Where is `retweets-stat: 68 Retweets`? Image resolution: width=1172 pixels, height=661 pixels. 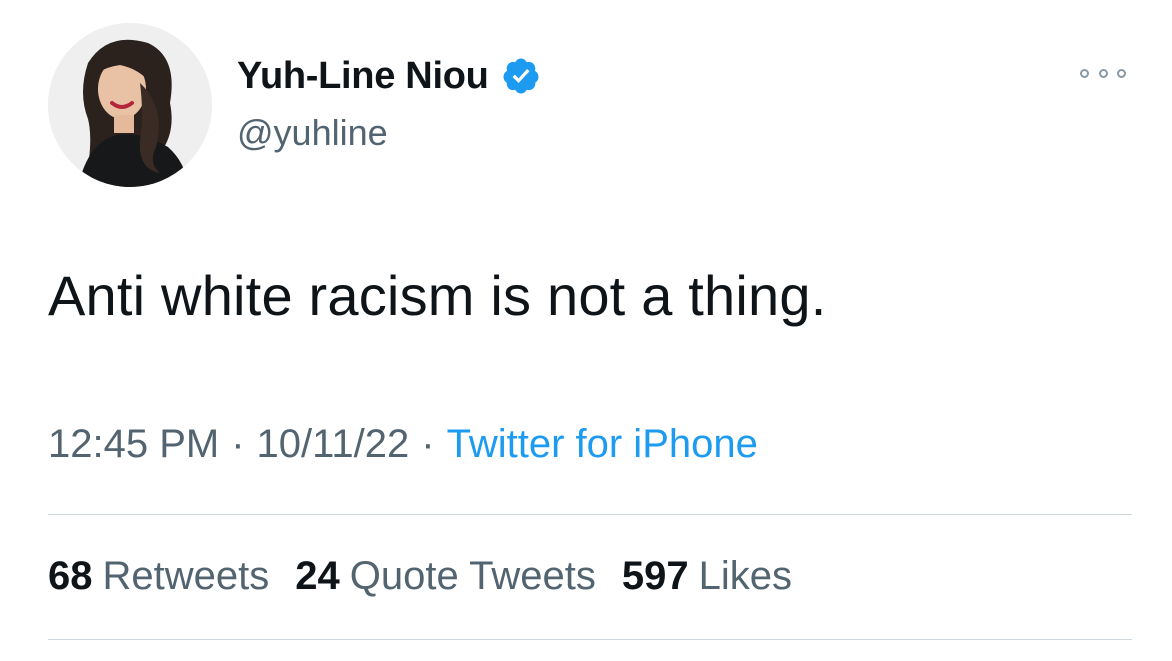 retweets-stat: 68 Retweets is located at coordinates (158, 576).